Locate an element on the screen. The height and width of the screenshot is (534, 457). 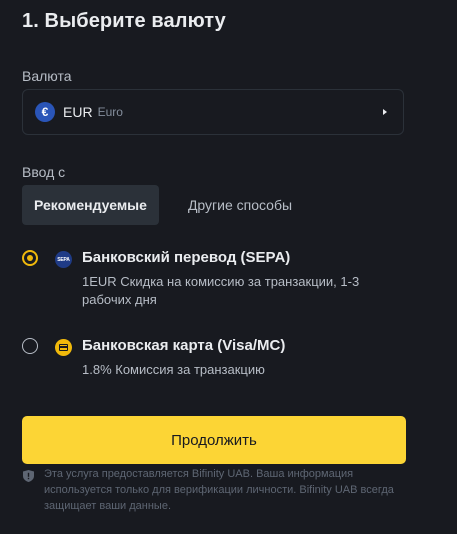
euro-icon: € is located at coordinates (45, 112).